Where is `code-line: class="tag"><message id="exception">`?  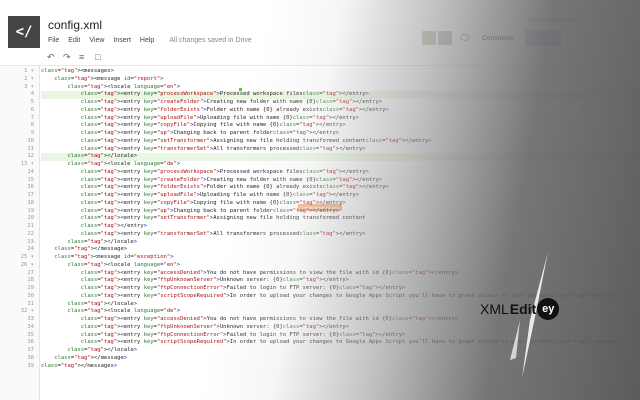 code-line: class="tag"><message id="exception"> is located at coordinates (340, 258).